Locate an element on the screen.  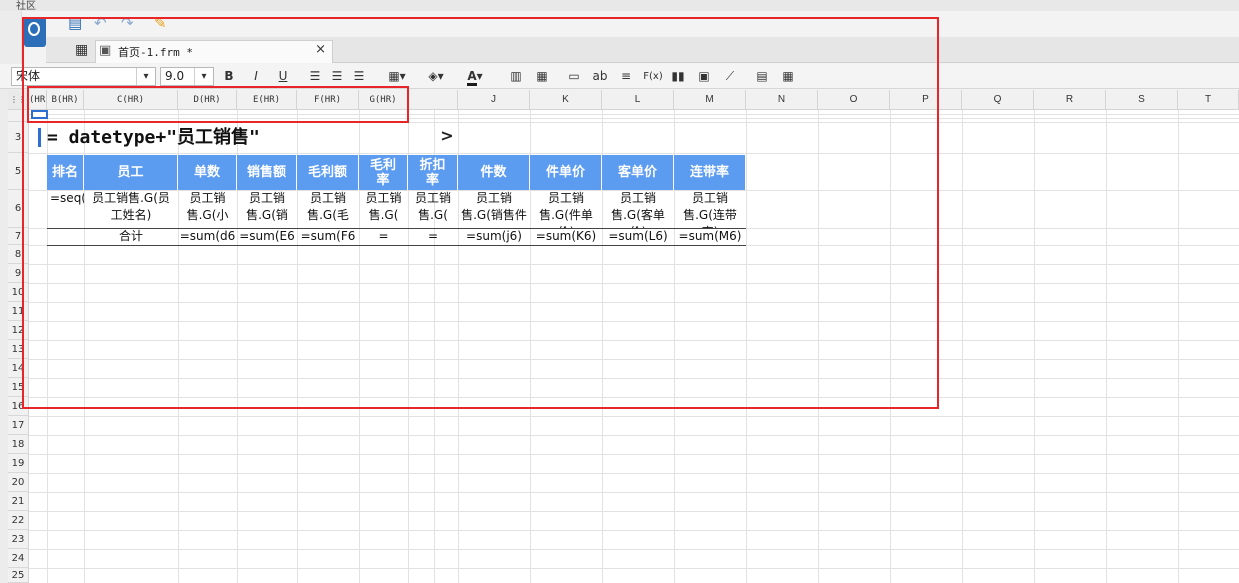
row-header: 20 is located at coordinates (18, 482).